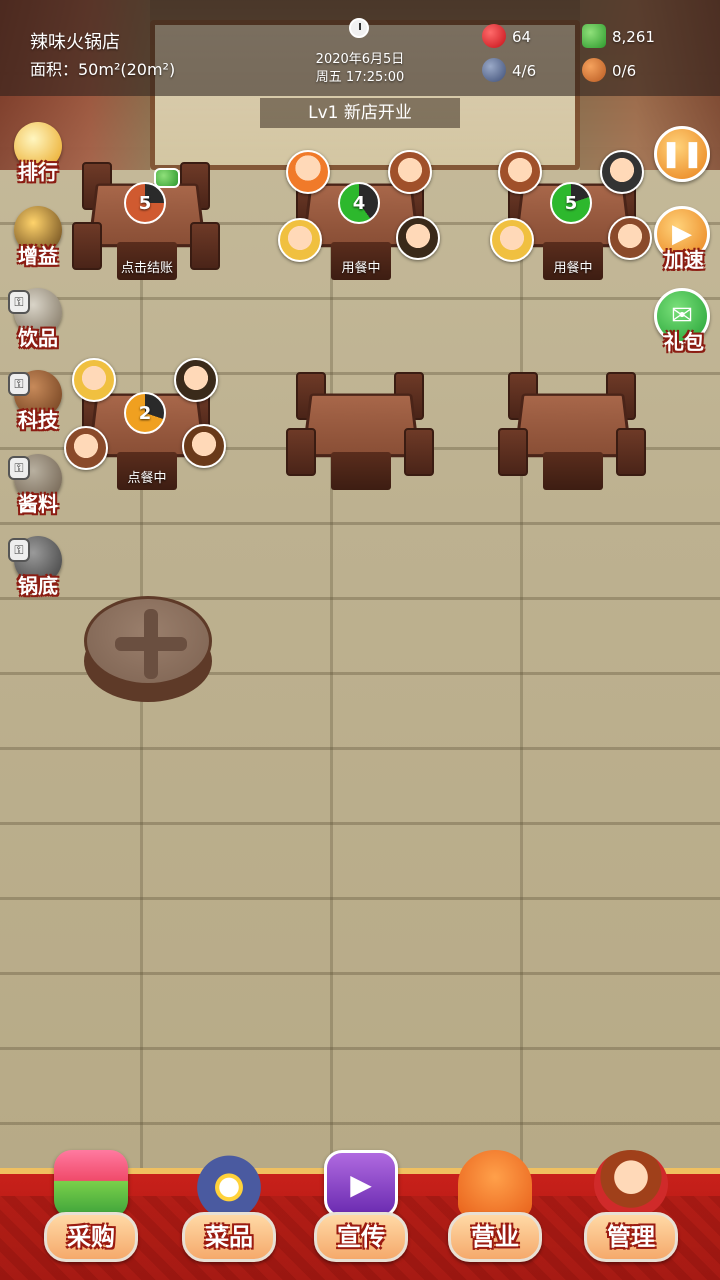 The height and width of the screenshot is (1280, 720). I want to click on nav-promotion-label: 宣传, so click(361, 1237).